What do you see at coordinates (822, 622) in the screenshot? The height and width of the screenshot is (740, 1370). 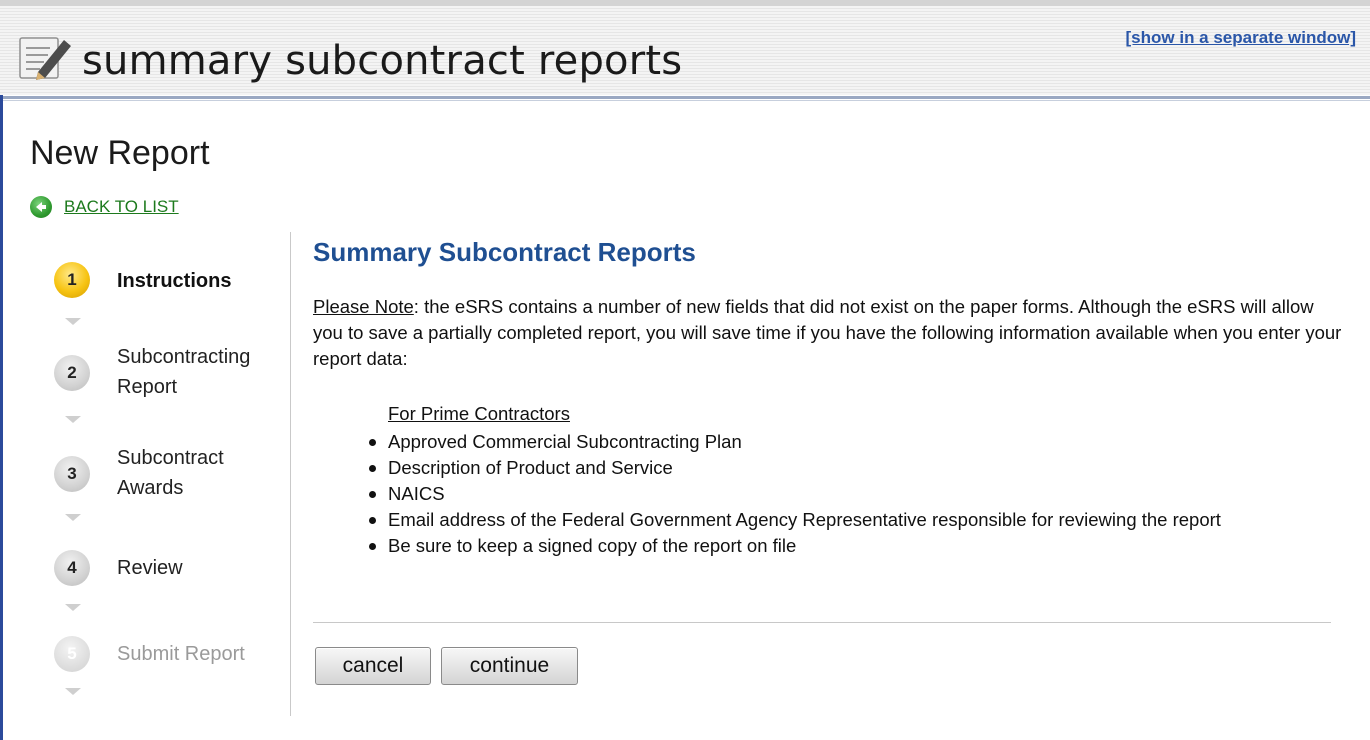 I see `content-divider` at bounding box center [822, 622].